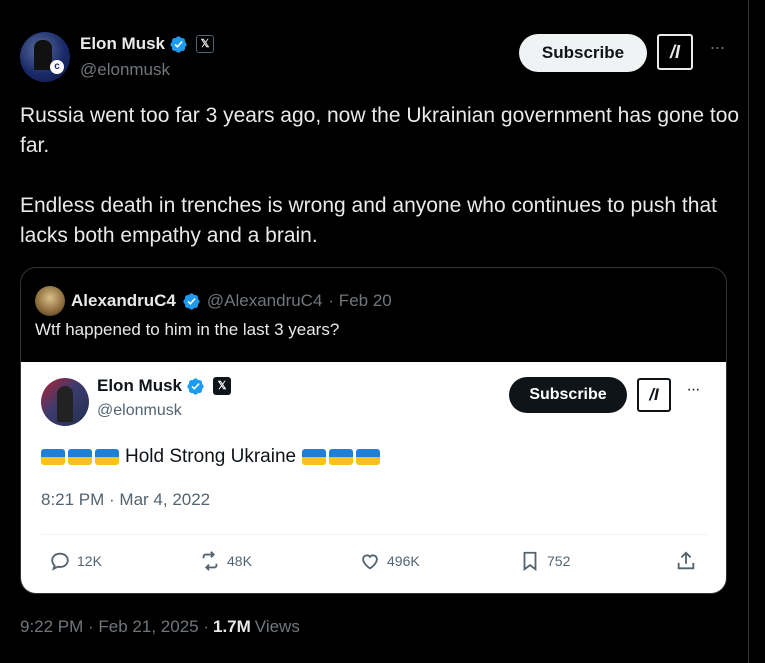 This screenshot has height=663, width=765. I want to click on flags-left, so click(80, 457).